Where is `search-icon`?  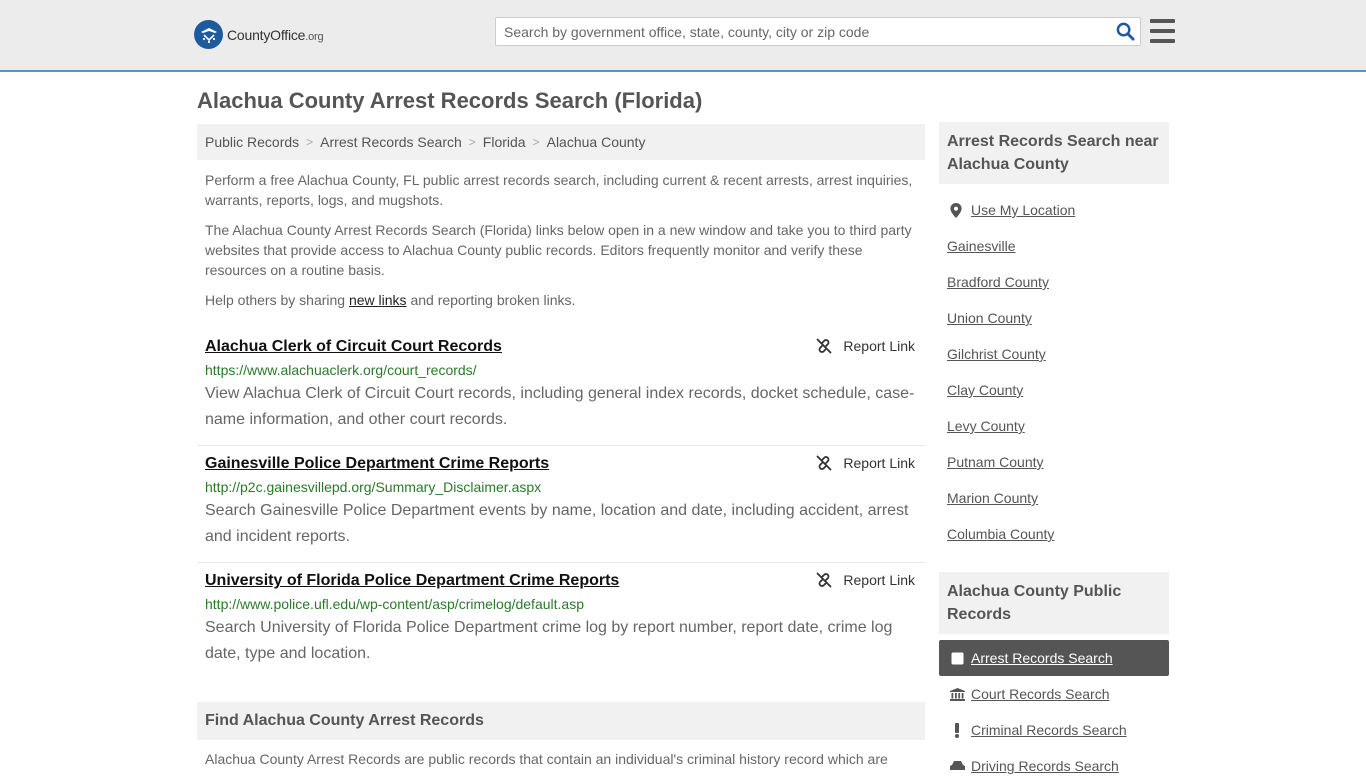
search-icon is located at coordinates (1125, 31).